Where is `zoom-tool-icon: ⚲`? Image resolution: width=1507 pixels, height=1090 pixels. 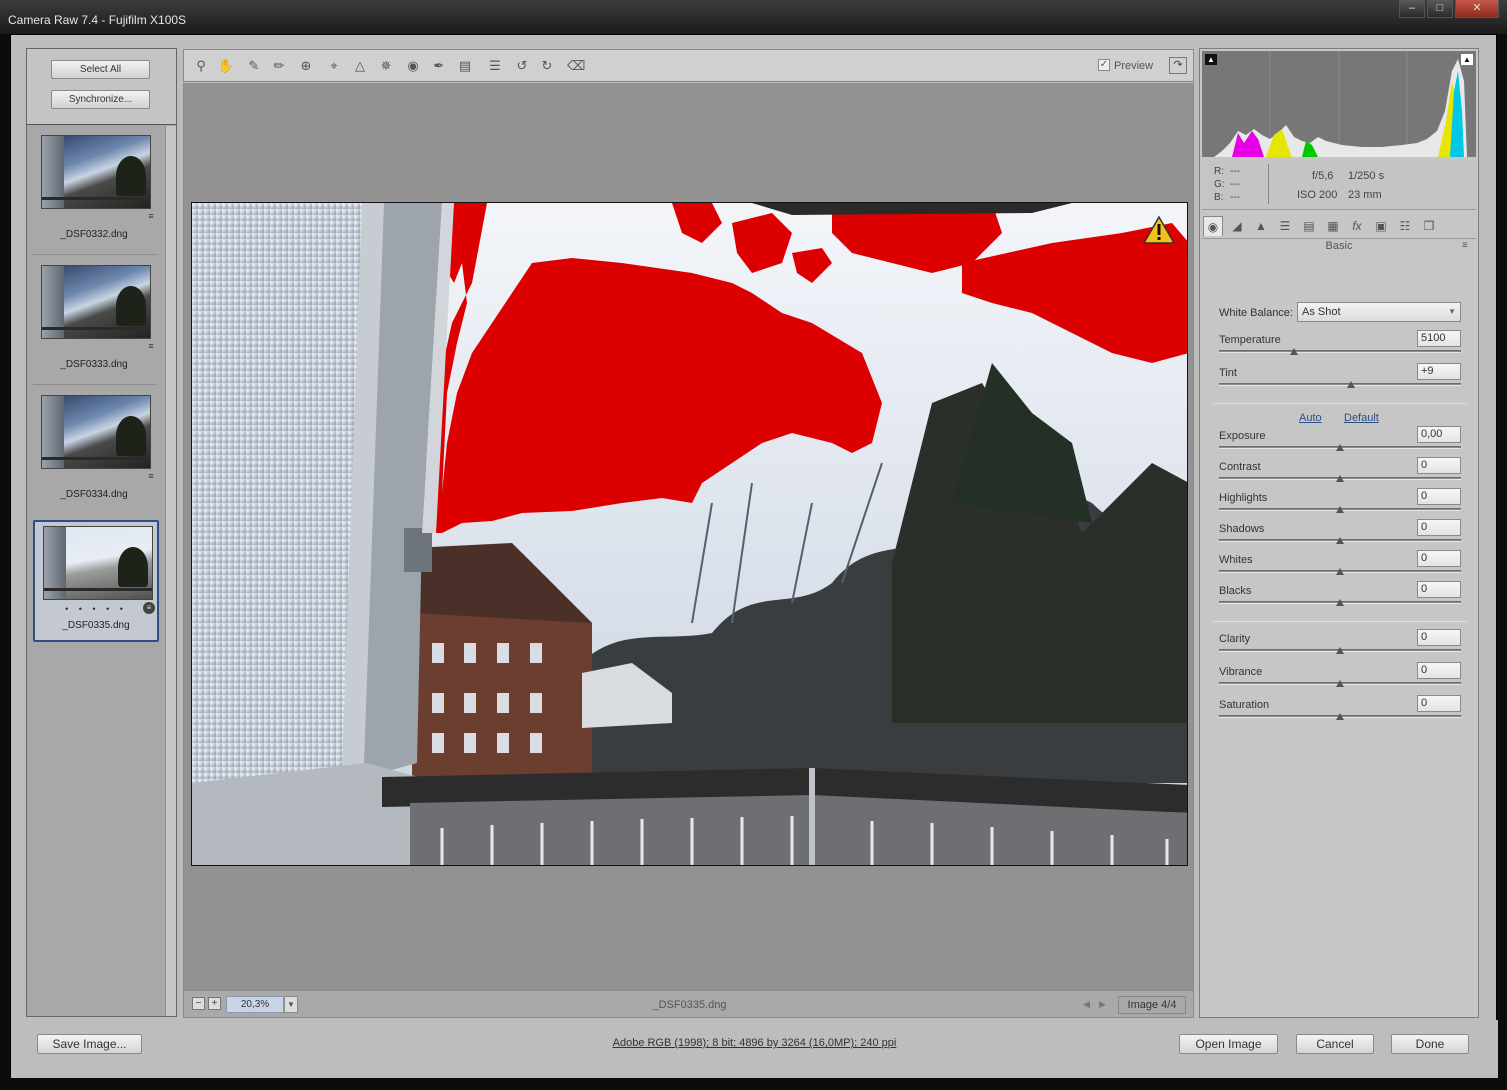
zoom-tool-icon: ⚲ is located at coordinates (201, 66).